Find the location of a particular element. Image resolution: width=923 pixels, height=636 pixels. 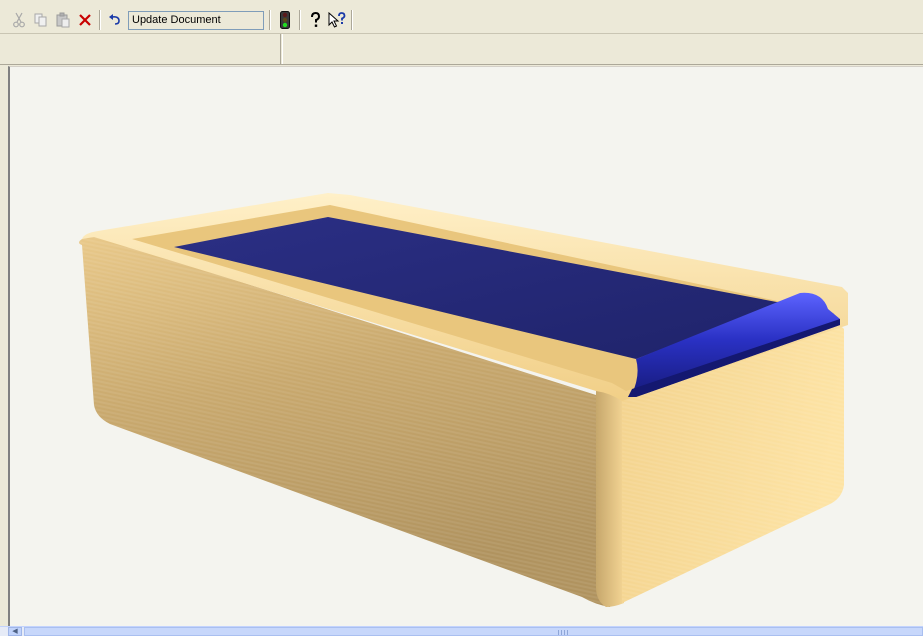

scrollbar-grip is located at coordinates (563, 632).